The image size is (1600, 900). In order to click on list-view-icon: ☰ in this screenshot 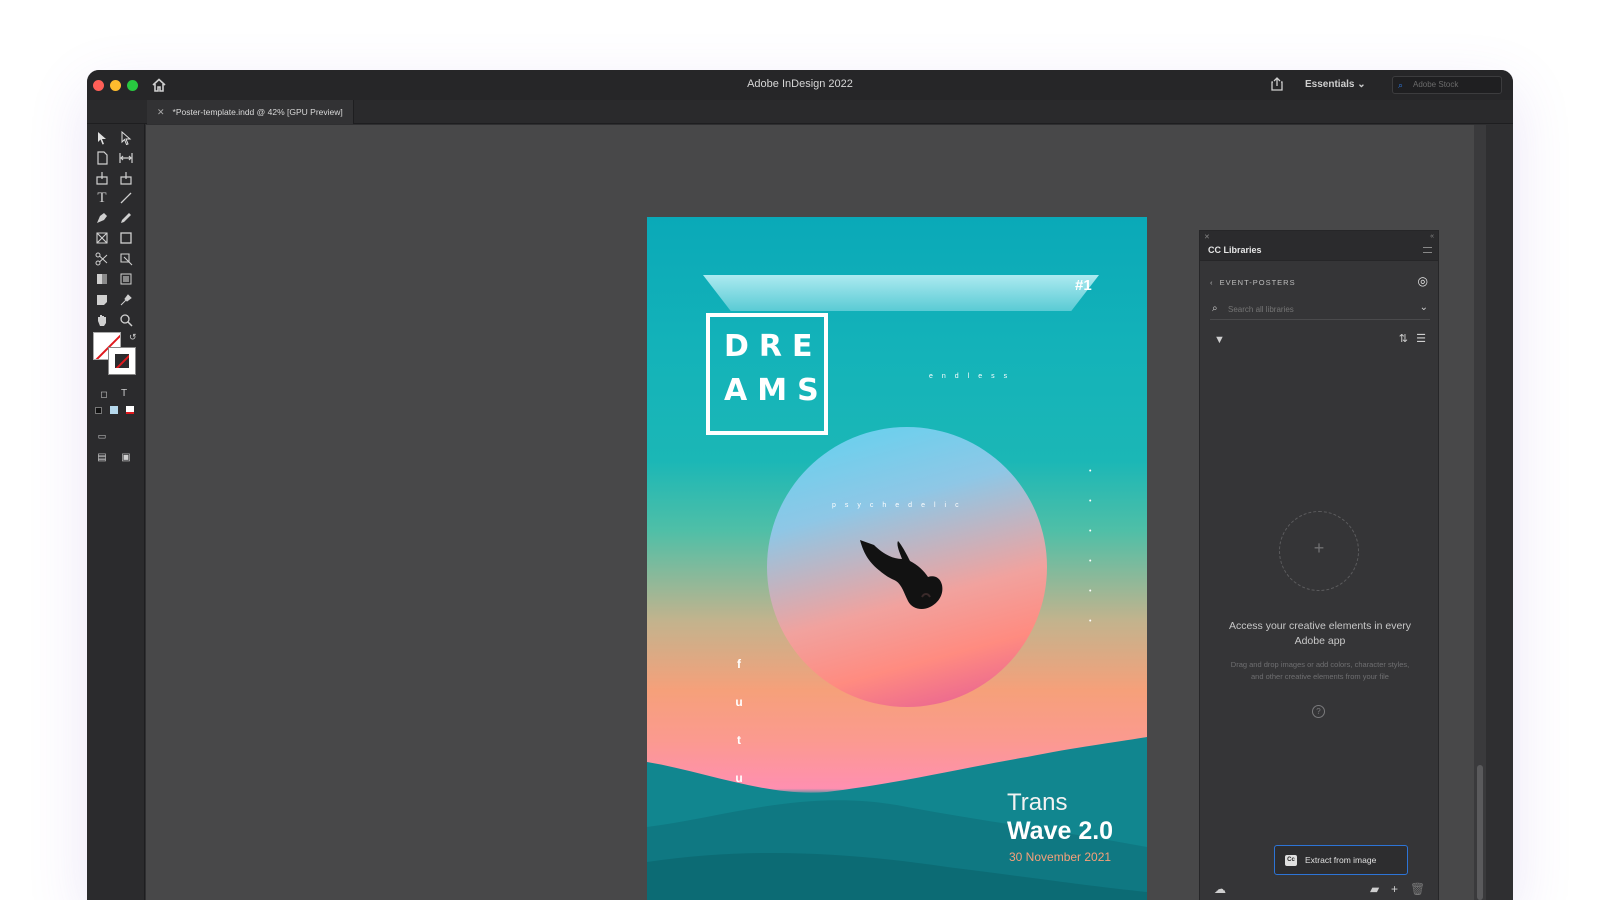, I will do `click(1421, 338)`.